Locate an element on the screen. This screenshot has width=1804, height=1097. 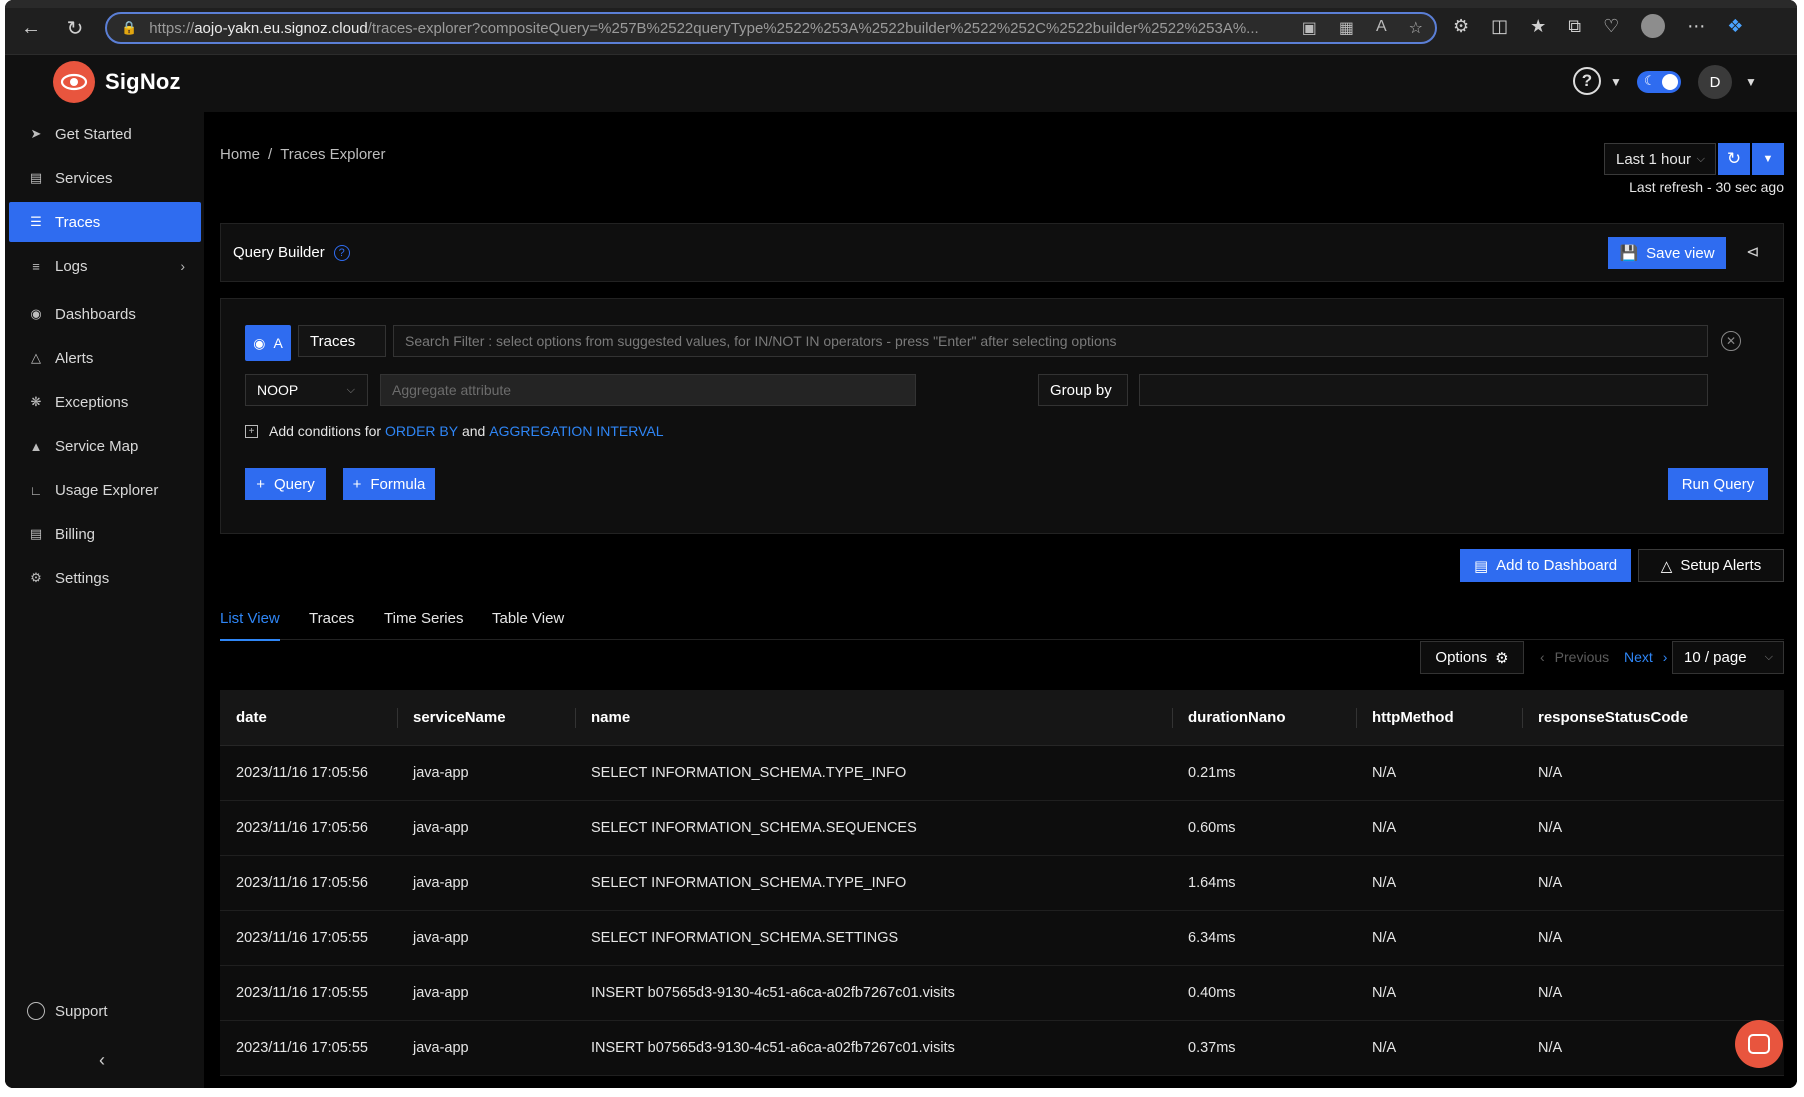
column-header: responseStatusCode is located at coordinates (1653, 717).